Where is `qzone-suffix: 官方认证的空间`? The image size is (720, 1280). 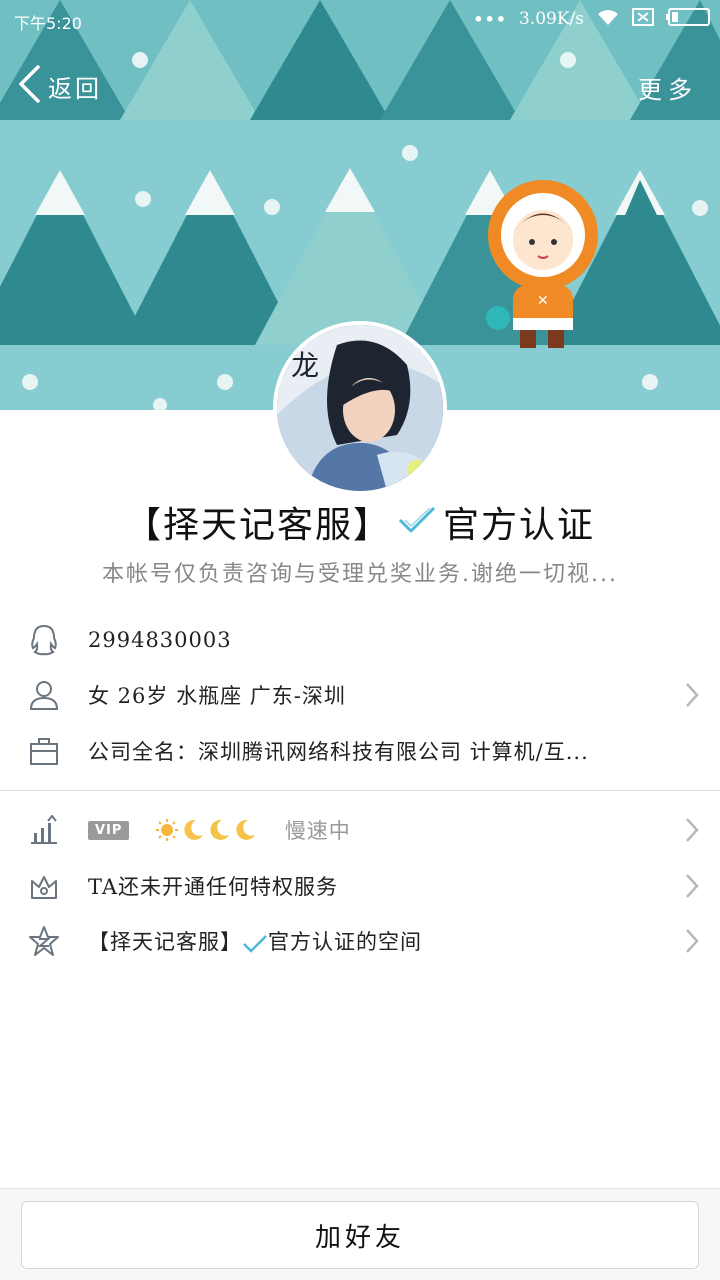
qzone-suffix: 官方认证的空间 is located at coordinates (345, 942).